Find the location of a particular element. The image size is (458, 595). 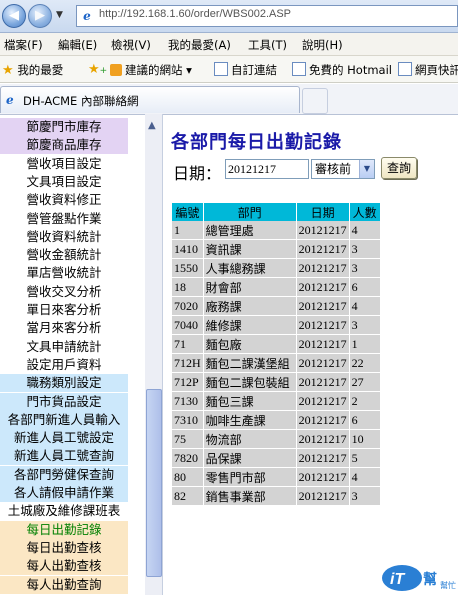

tab-bar: e DH-ACME 內部聯絡網 is located at coordinates (229, 99).